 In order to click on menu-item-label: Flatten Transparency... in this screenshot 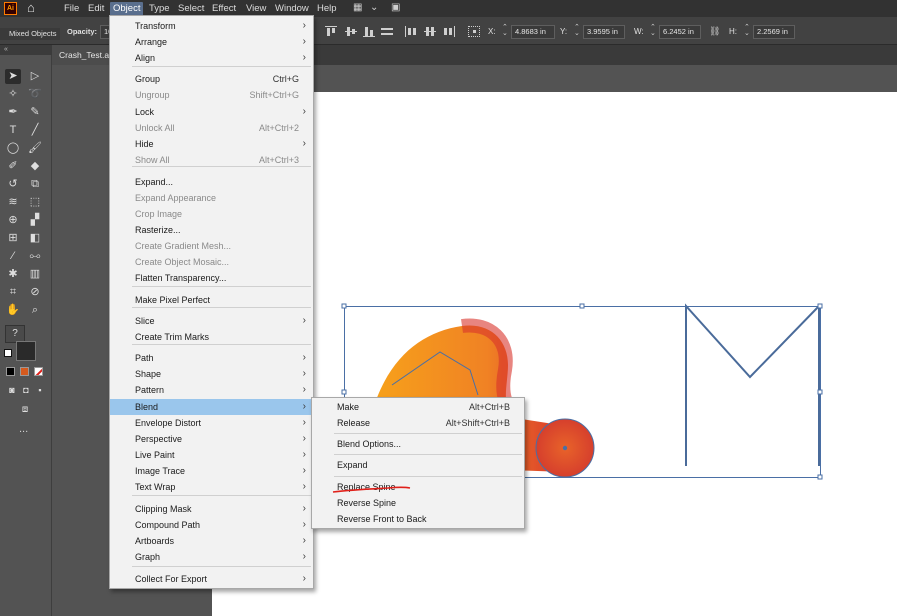, I will do `click(181, 278)`.